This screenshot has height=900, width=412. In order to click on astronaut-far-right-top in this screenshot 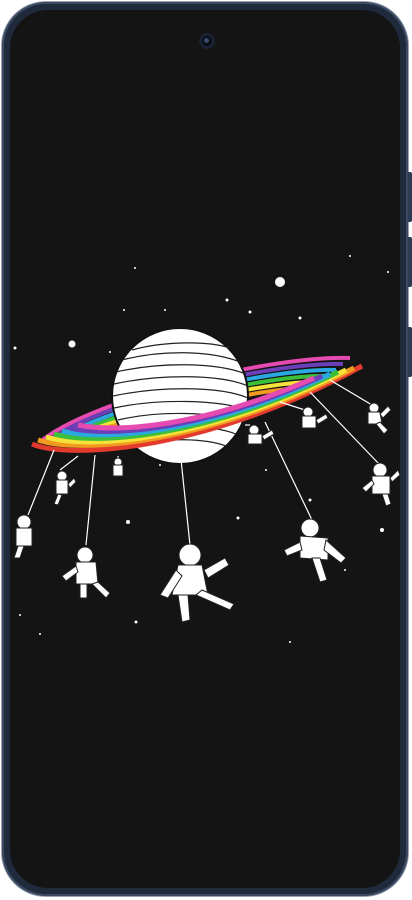, I will do `click(379, 418)`.